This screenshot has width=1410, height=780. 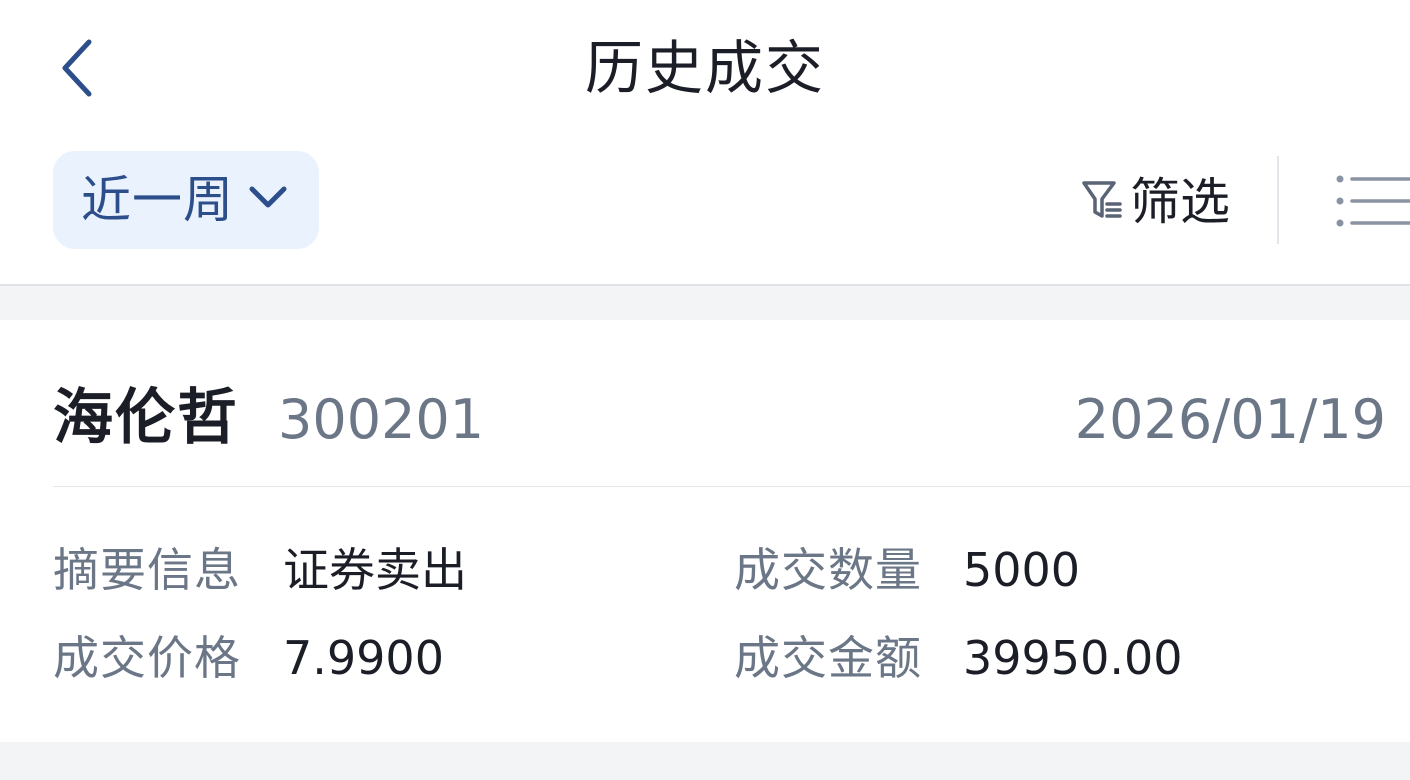 I want to click on list-icon, so click(x=1373, y=201).